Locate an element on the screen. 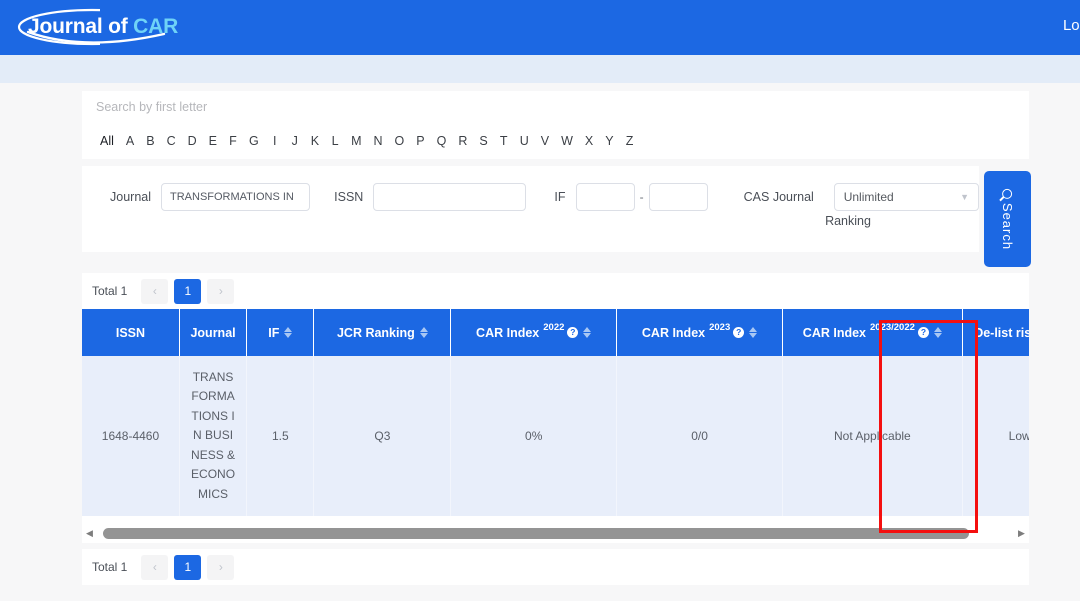  pagination-bottom-wrap: Total 1 ‹ 1 › is located at coordinates (555, 567).